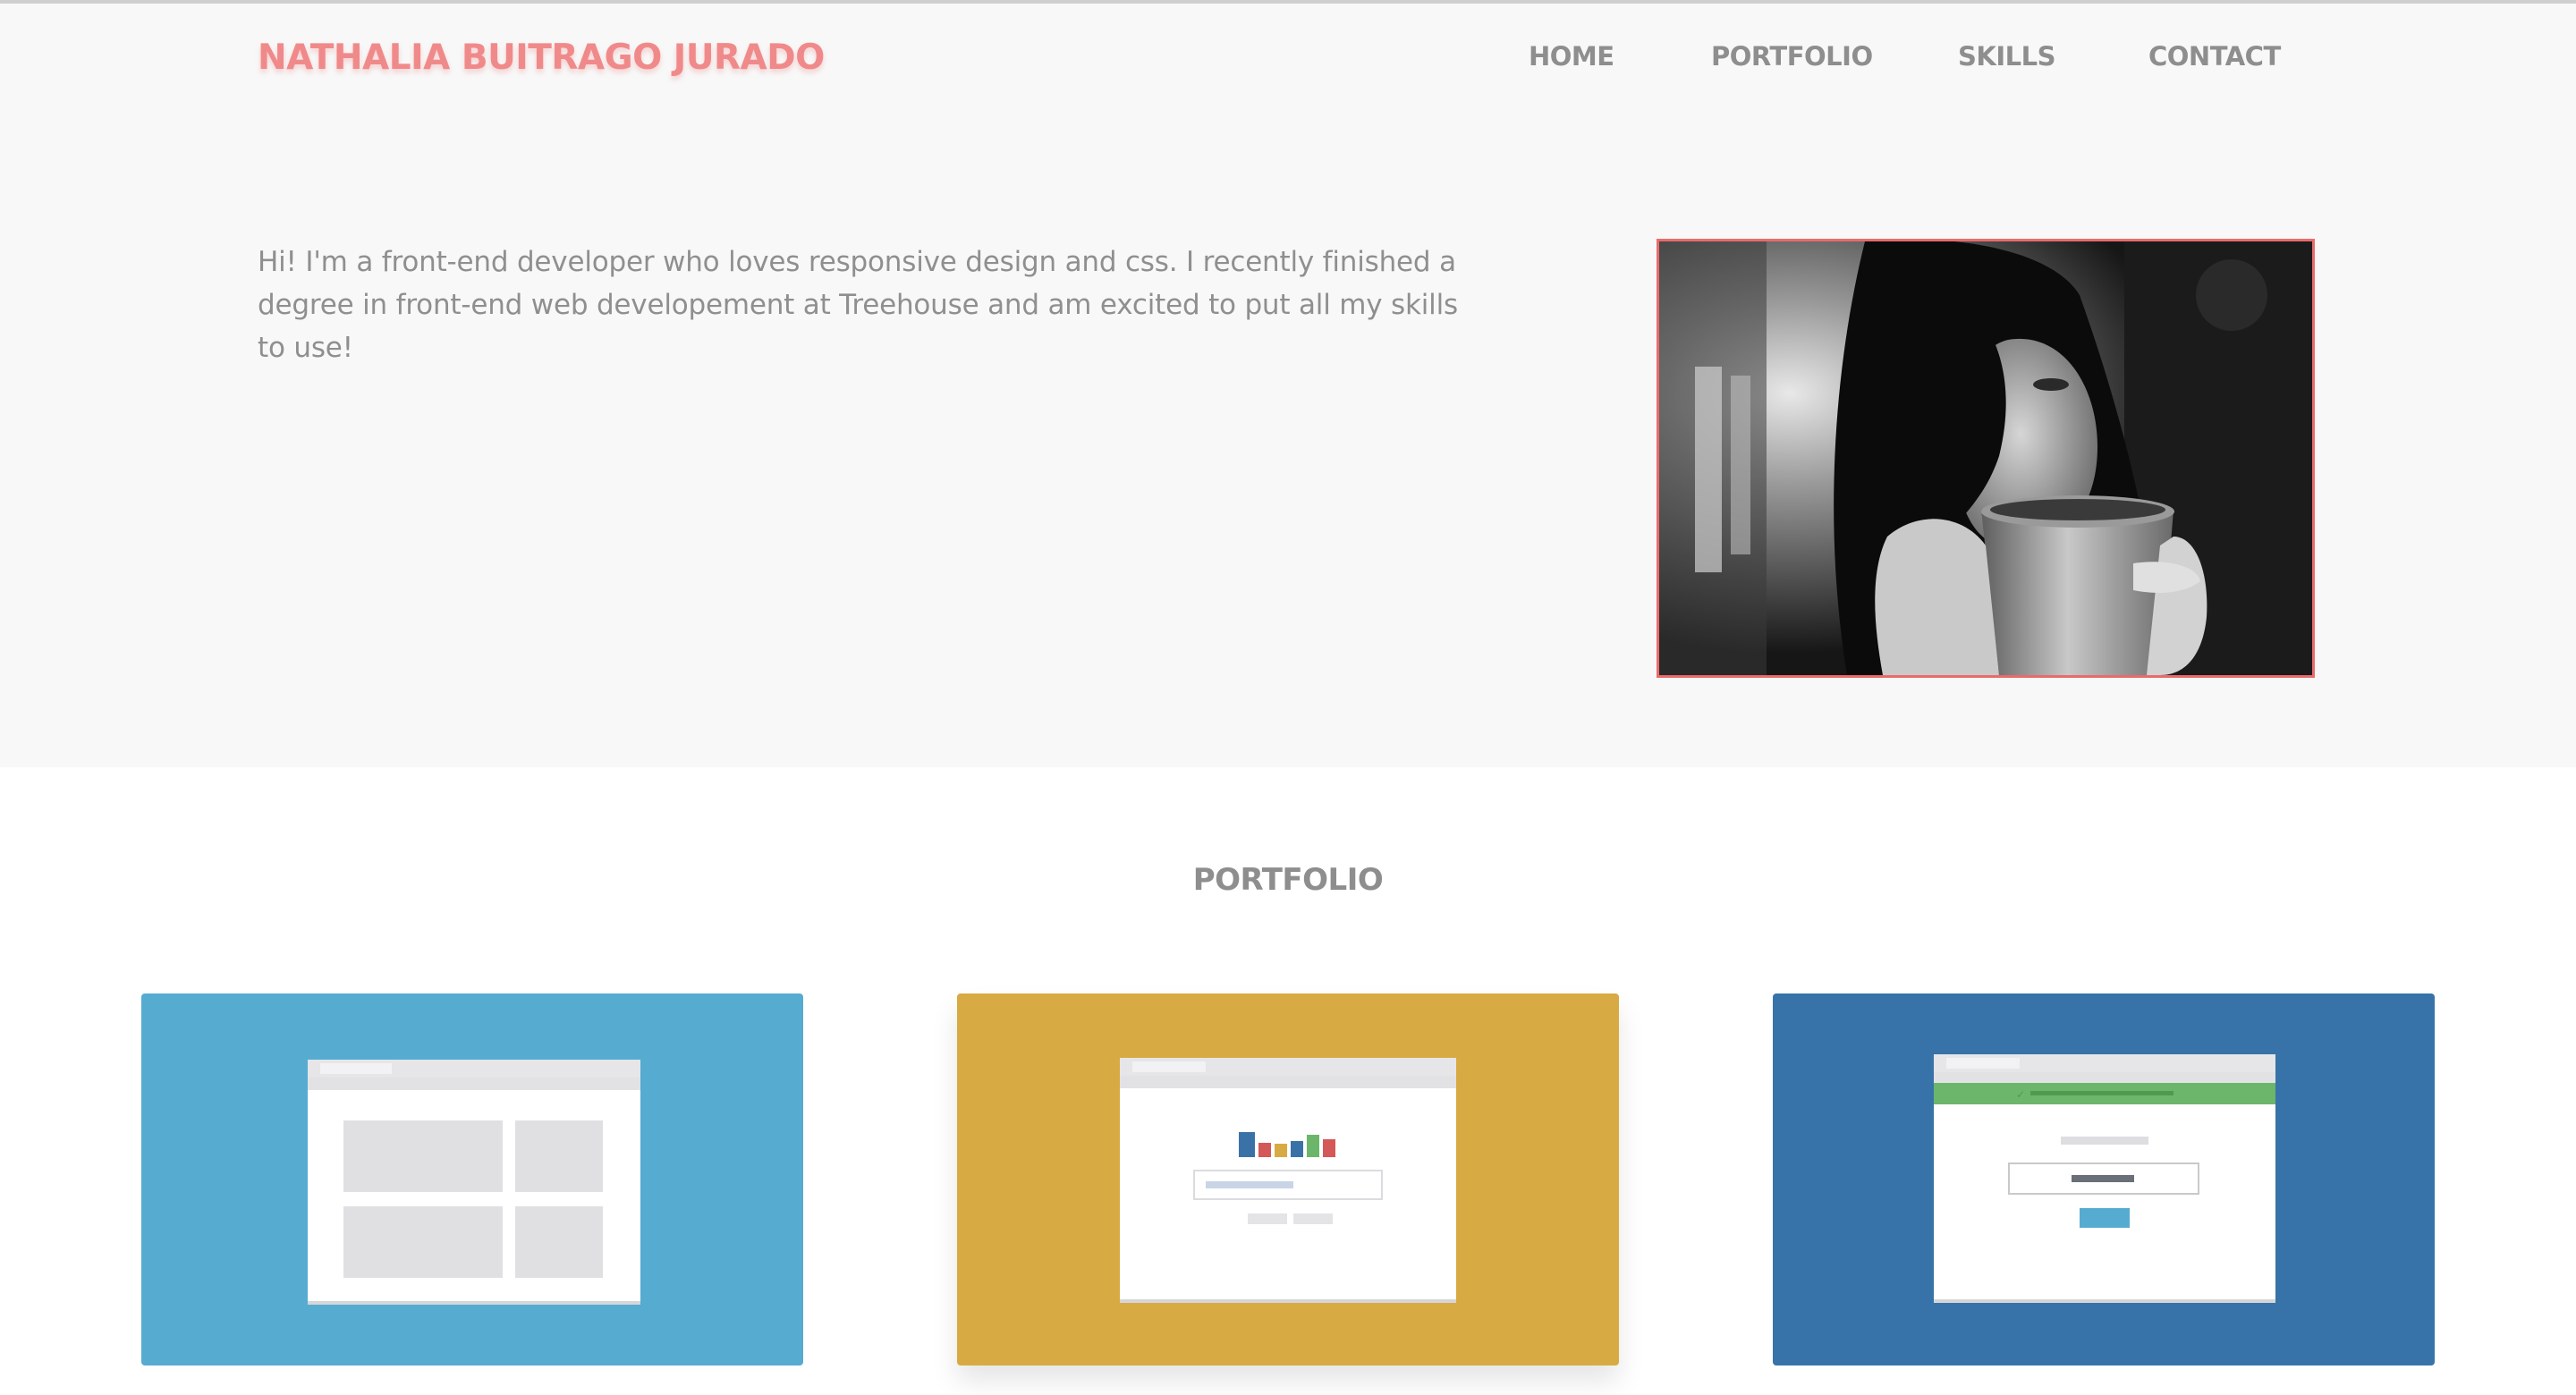 This screenshot has height=1395, width=2576. What do you see at coordinates (1792, 56) in the screenshot?
I see `nav-portfolio: PORTFOLIO` at bounding box center [1792, 56].